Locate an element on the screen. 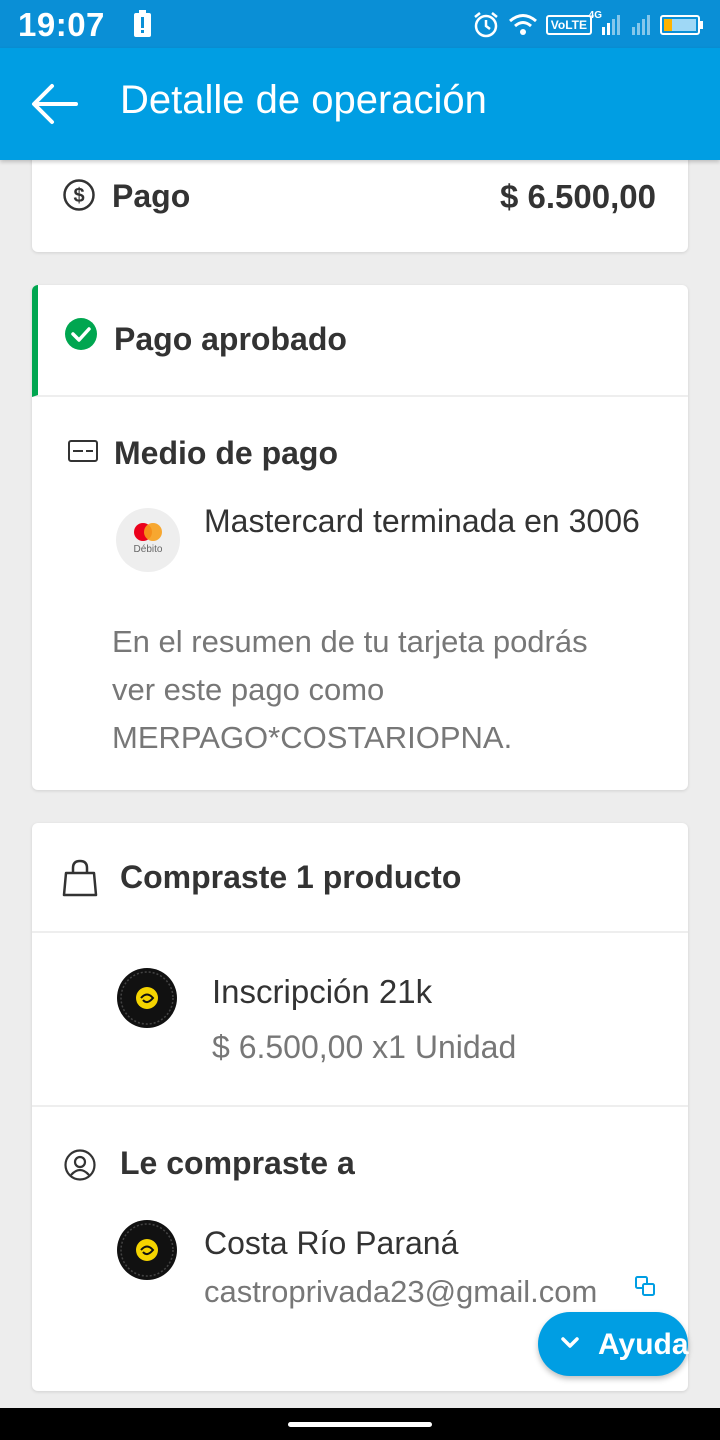 This screenshot has height=1440, width=720. seller-title: Le compraste a is located at coordinates (237, 1163).